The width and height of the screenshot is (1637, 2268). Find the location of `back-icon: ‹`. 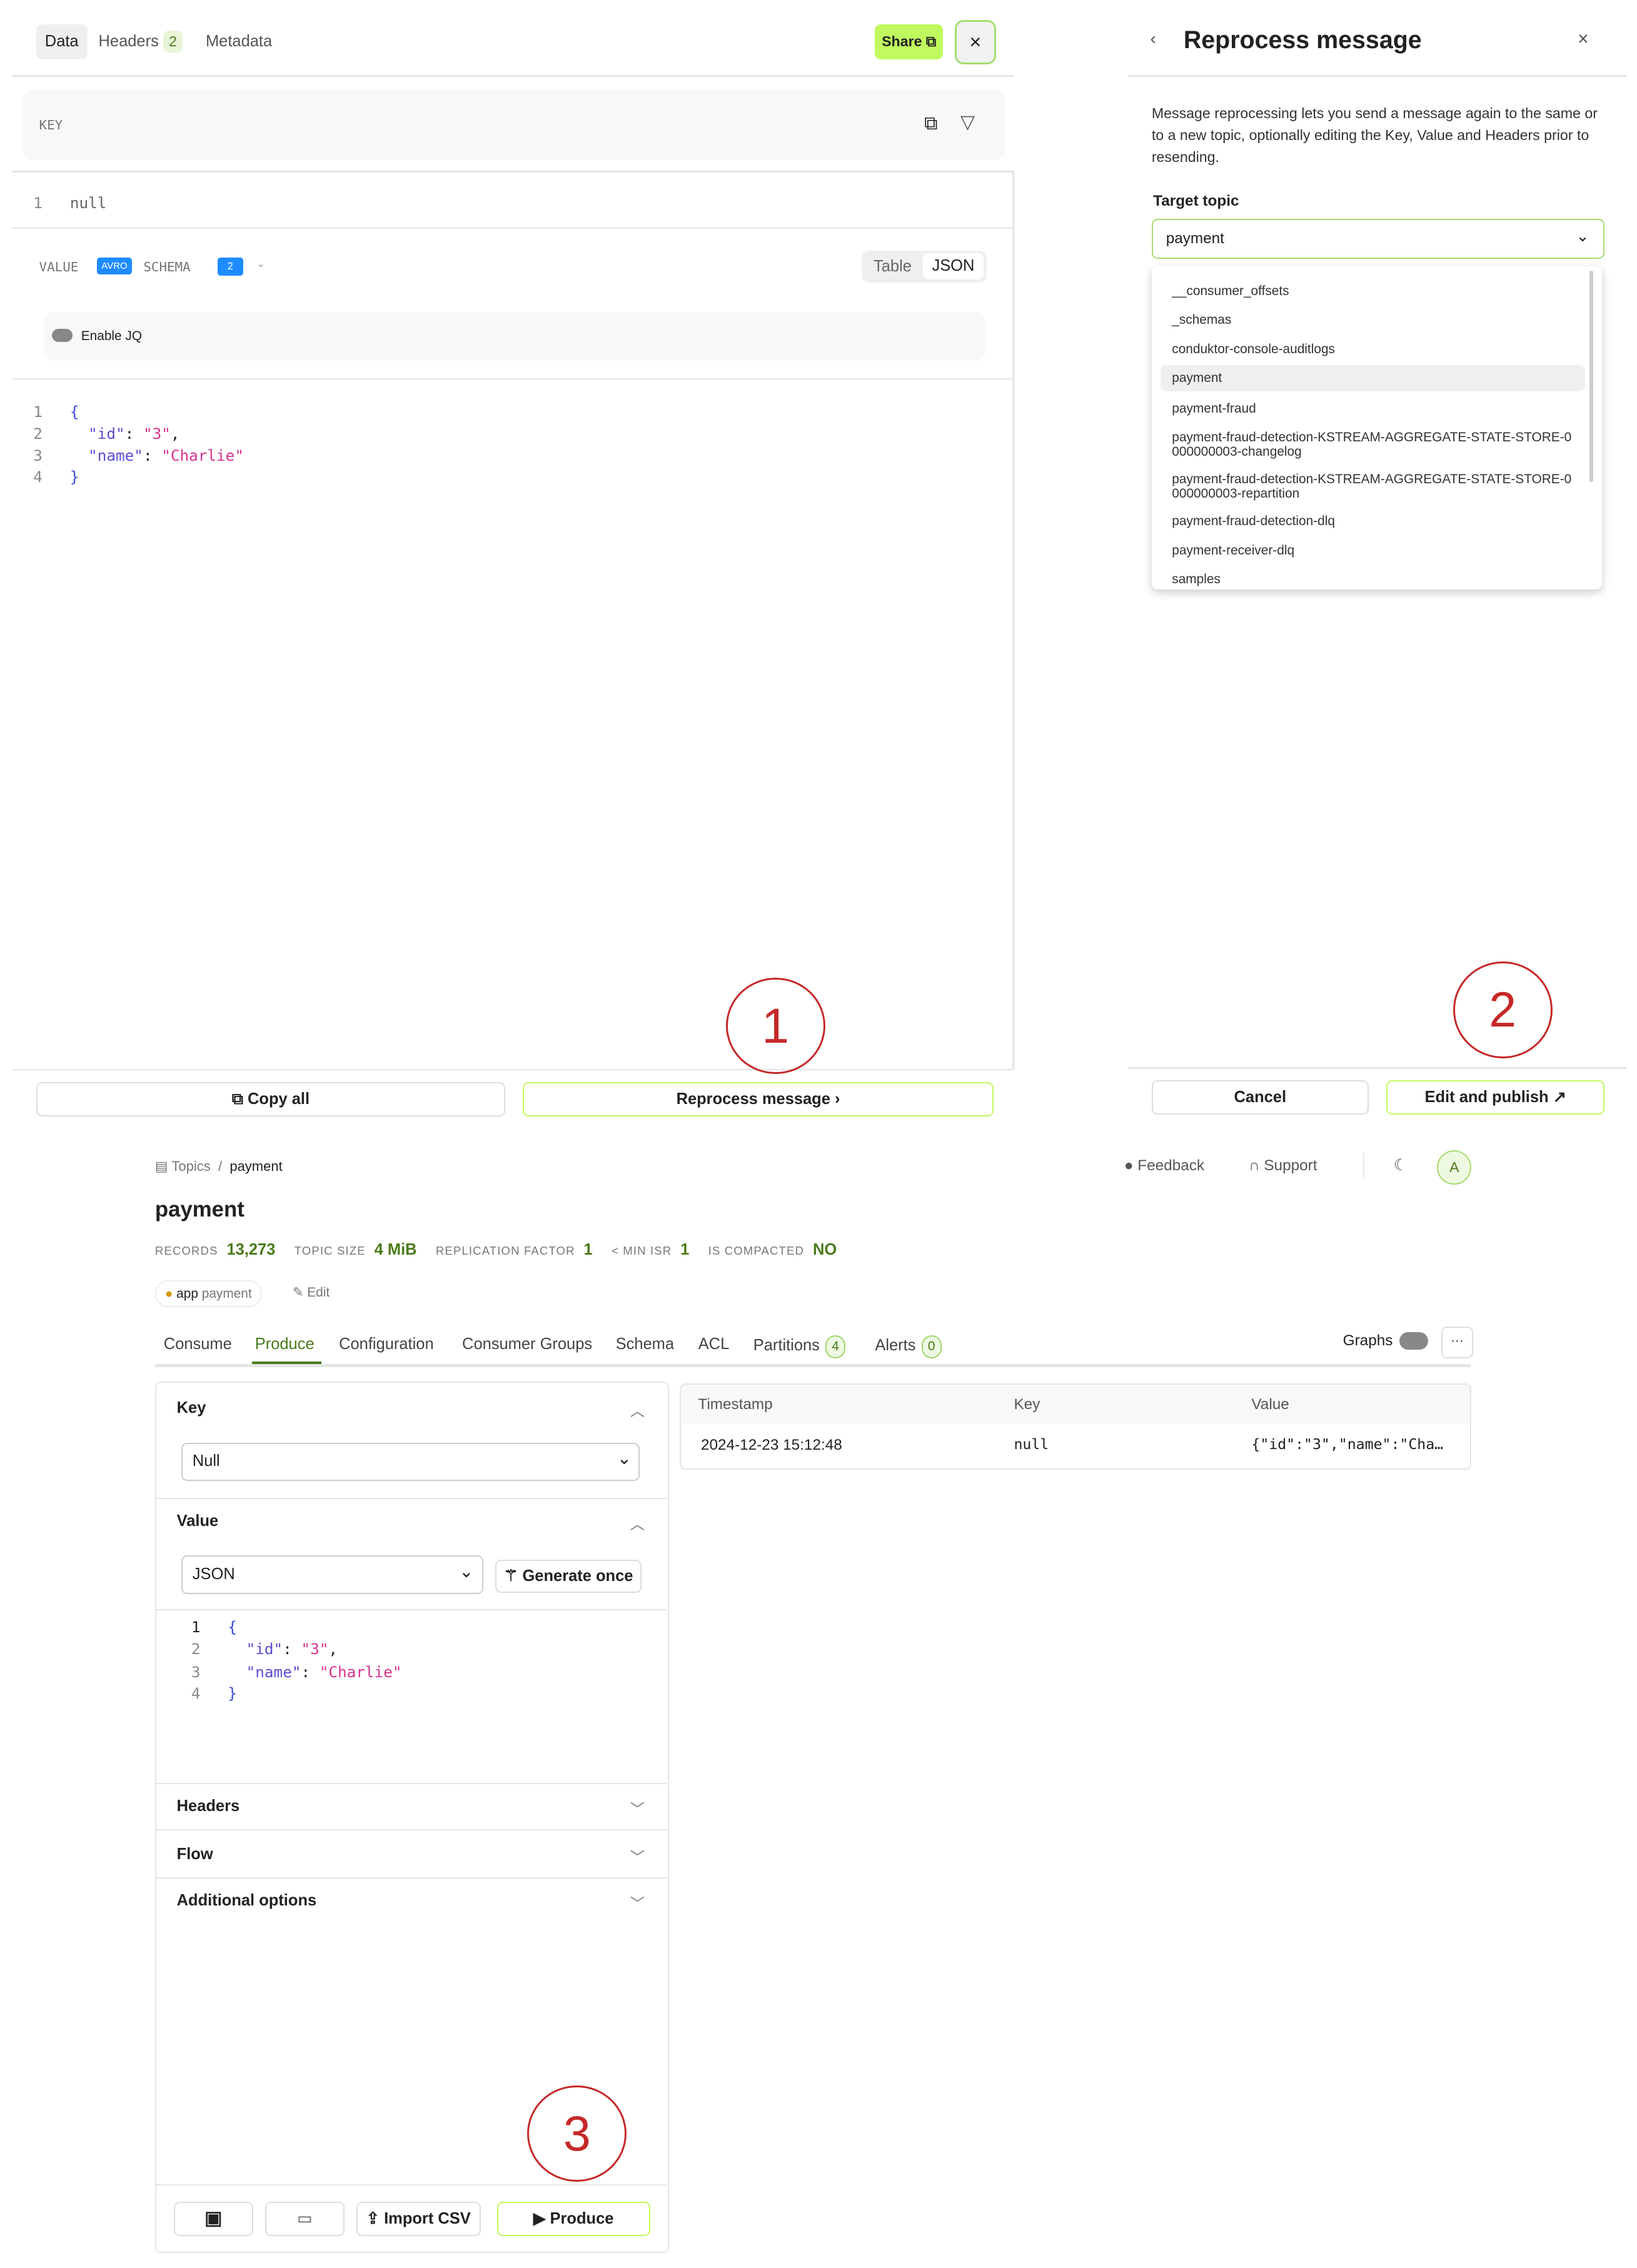

back-icon: ‹ is located at coordinates (1153, 39).